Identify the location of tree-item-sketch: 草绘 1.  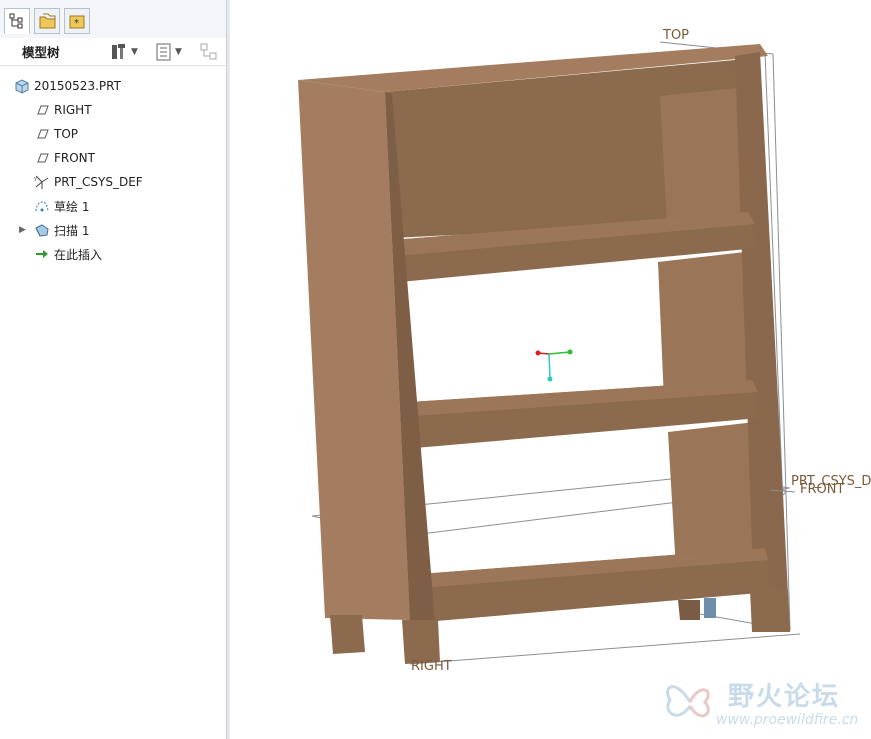
(113, 206).